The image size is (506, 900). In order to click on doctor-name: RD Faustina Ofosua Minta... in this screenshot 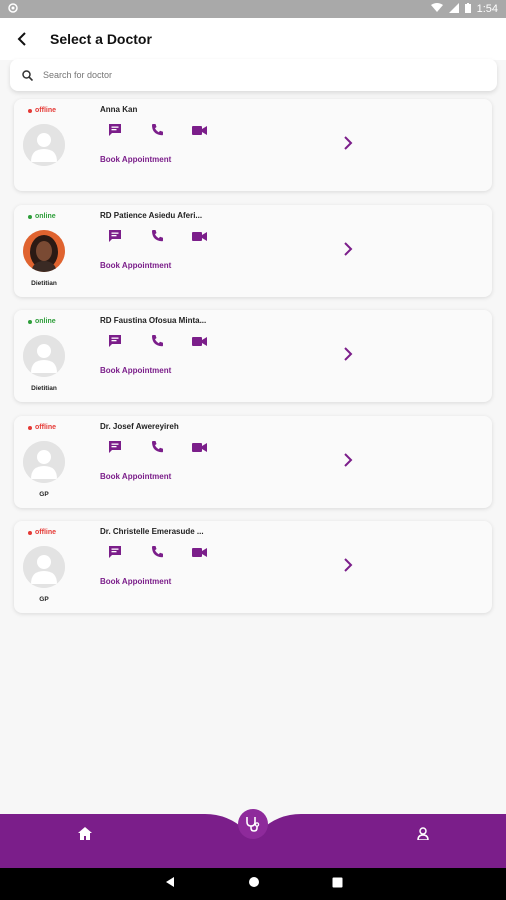, I will do `click(153, 320)`.